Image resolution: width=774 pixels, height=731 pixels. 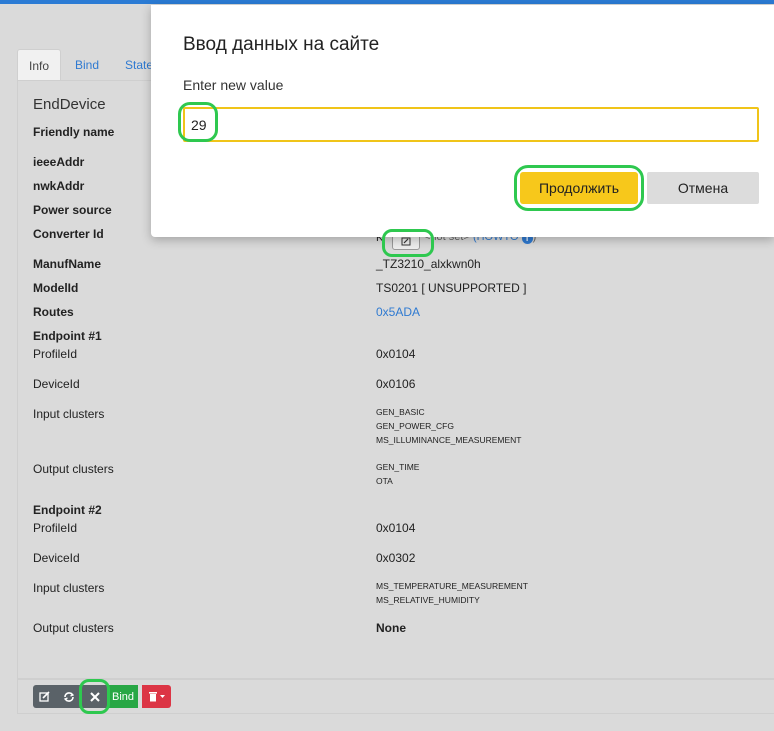 I want to click on cluster-item: GEN_POWER_CFG, so click(x=415, y=426).